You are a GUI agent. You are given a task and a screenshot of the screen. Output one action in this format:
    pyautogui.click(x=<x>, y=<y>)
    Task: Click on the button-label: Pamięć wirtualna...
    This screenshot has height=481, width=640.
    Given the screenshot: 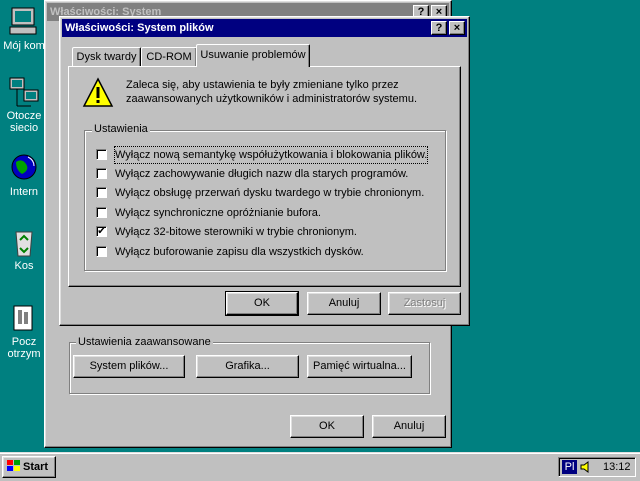 What is the action you would take?
    pyautogui.click(x=359, y=366)
    